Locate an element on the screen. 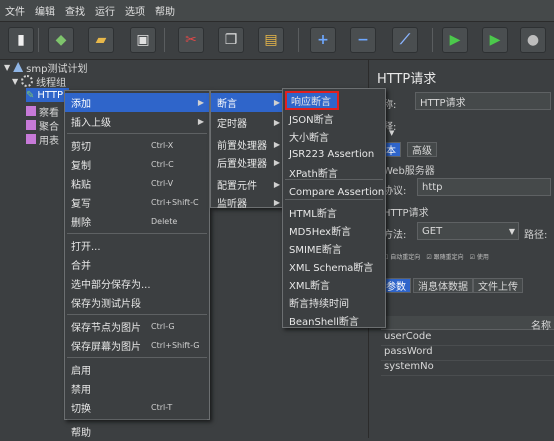  context-menu-item: 删除 Delete is located at coordinates (137, 221).